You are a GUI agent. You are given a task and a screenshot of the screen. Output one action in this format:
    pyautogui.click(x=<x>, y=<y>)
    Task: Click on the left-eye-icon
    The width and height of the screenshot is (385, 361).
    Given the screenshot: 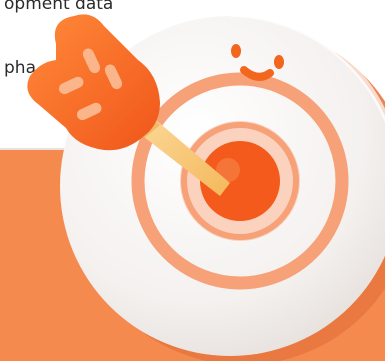 What is the action you would take?
    pyautogui.click(x=236, y=51)
    